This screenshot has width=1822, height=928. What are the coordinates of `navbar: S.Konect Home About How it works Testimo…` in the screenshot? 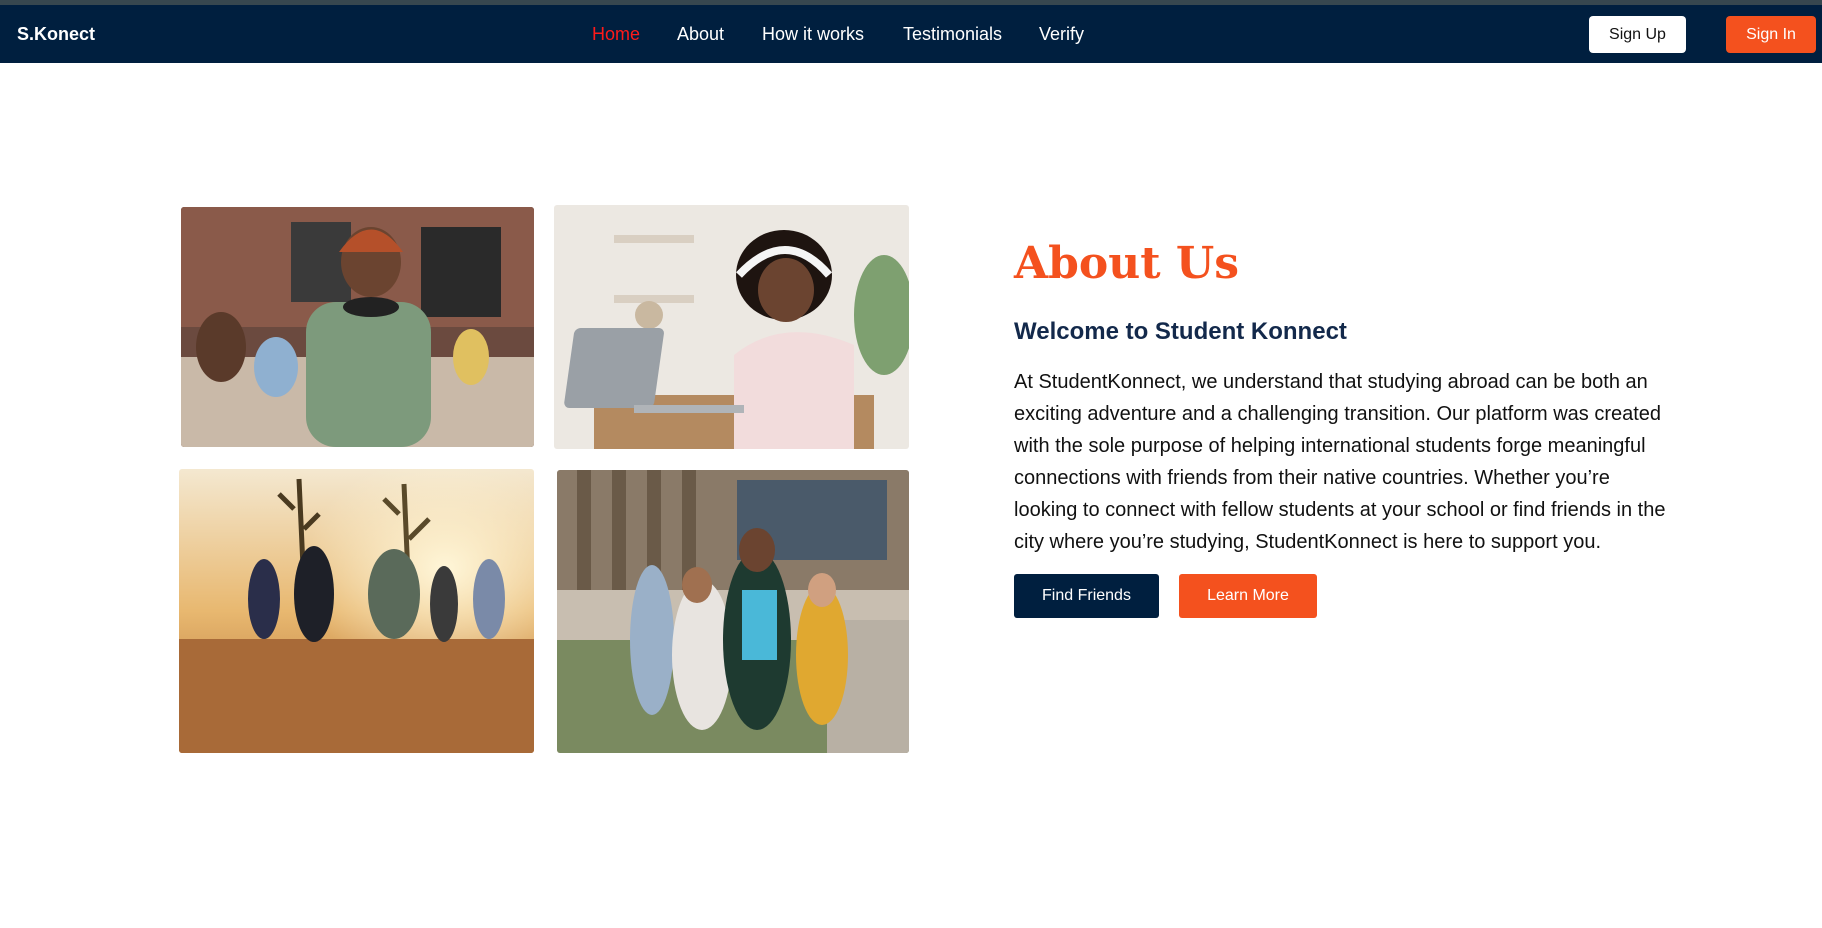 It's located at (911, 34).